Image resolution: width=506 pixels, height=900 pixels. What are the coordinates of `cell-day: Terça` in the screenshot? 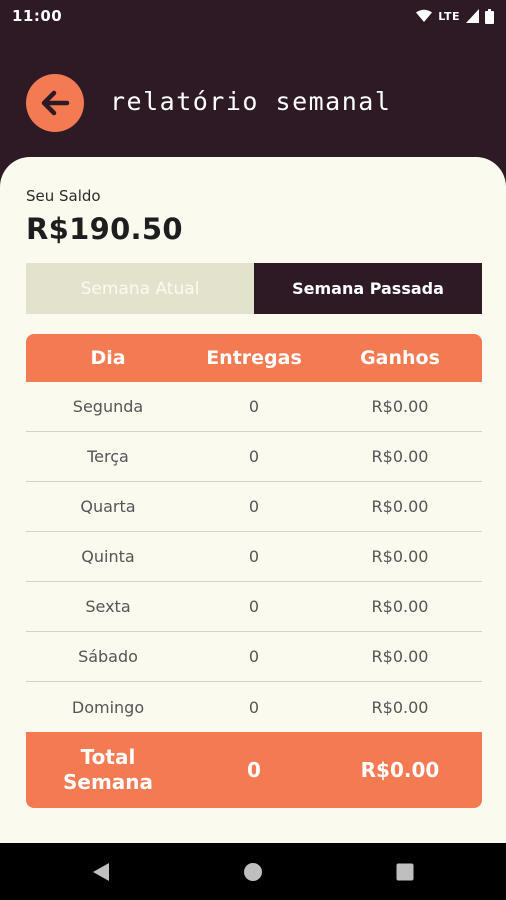 It's located at (108, 456).